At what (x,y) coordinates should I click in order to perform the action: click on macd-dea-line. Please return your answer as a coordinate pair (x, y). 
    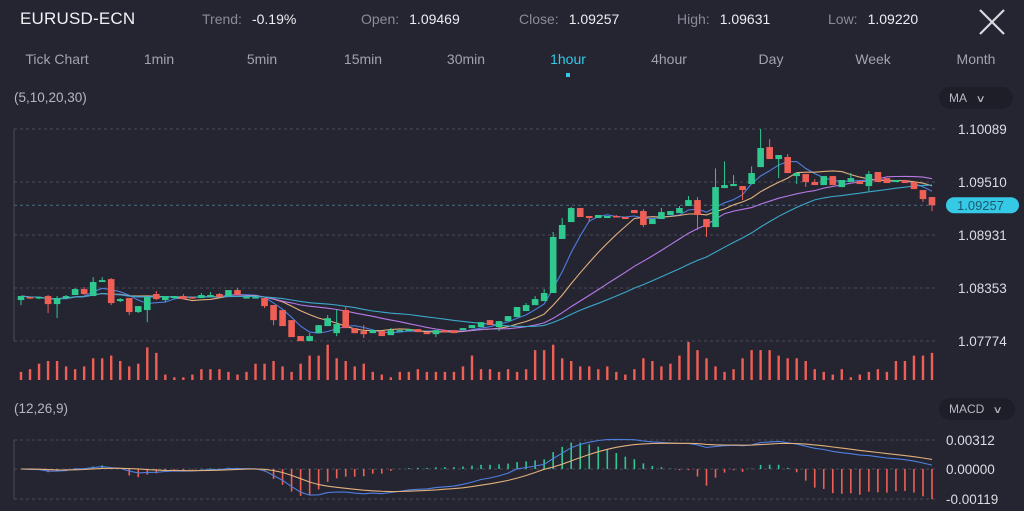
    Looking at the image, I should click on (476, 467).